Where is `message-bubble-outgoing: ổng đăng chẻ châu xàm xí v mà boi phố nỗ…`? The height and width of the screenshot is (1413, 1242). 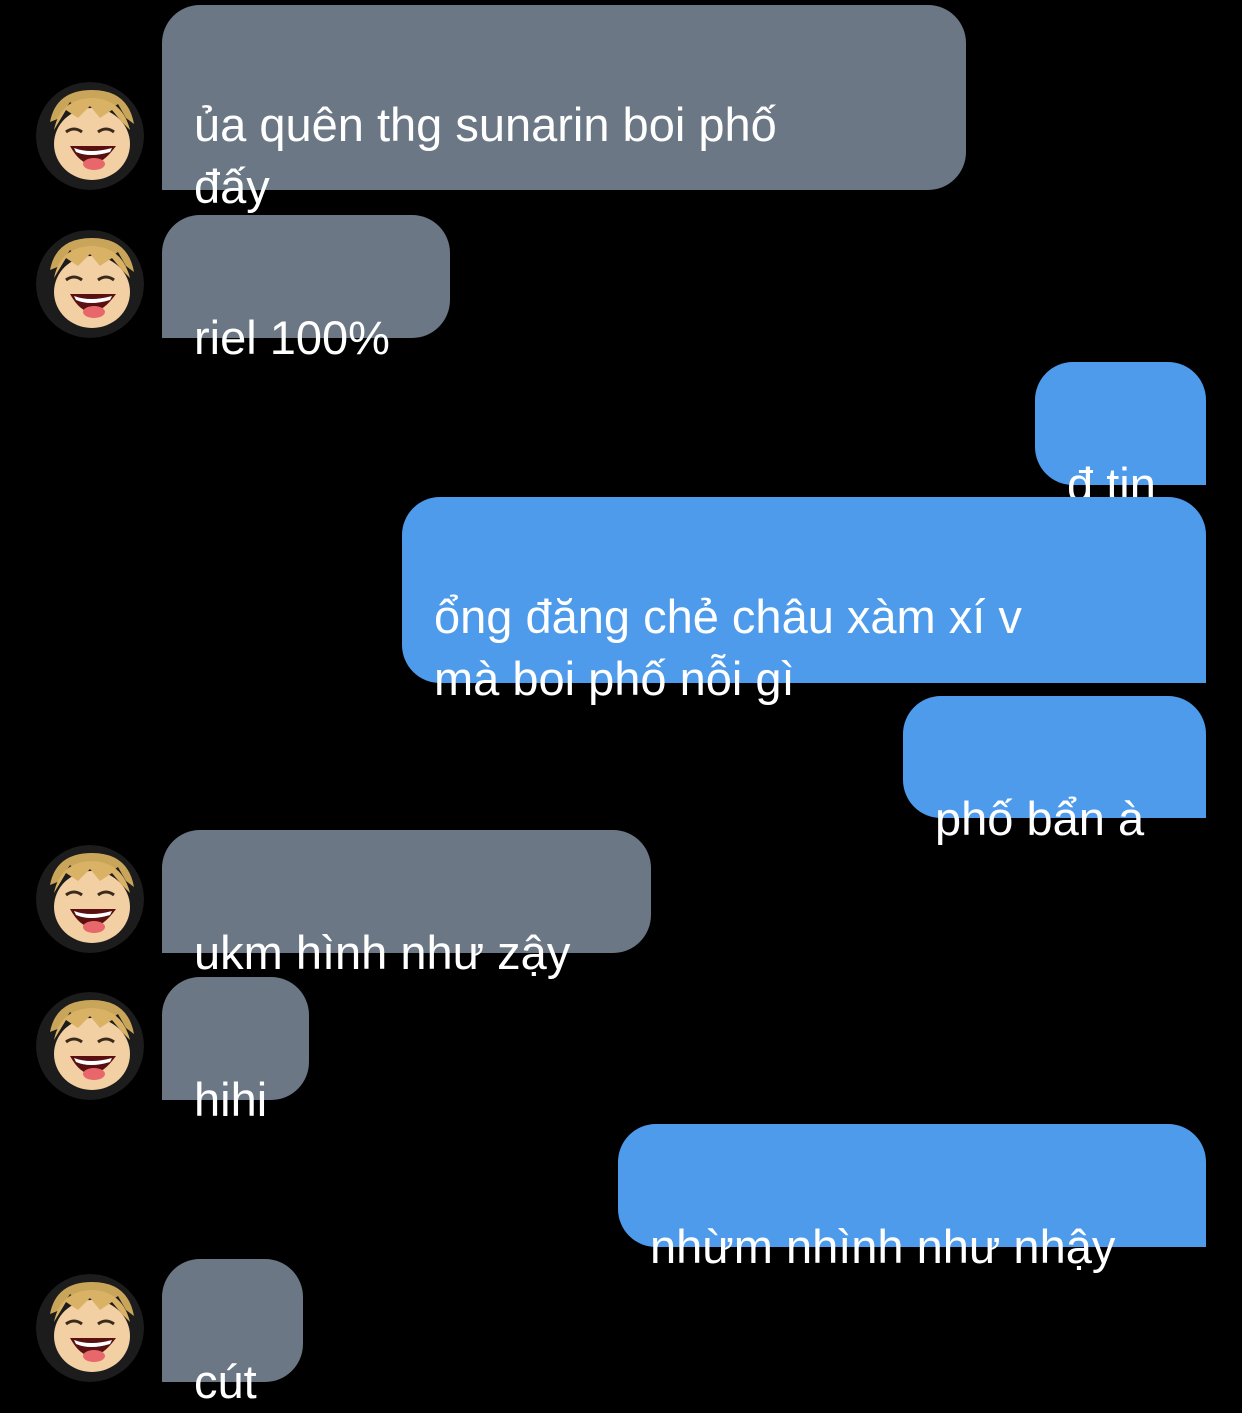 message-bubble-outgoing: ổng đăng chẻ châu xàm xí v mà boi phố nỗ… is located at coordinates (804, 601).